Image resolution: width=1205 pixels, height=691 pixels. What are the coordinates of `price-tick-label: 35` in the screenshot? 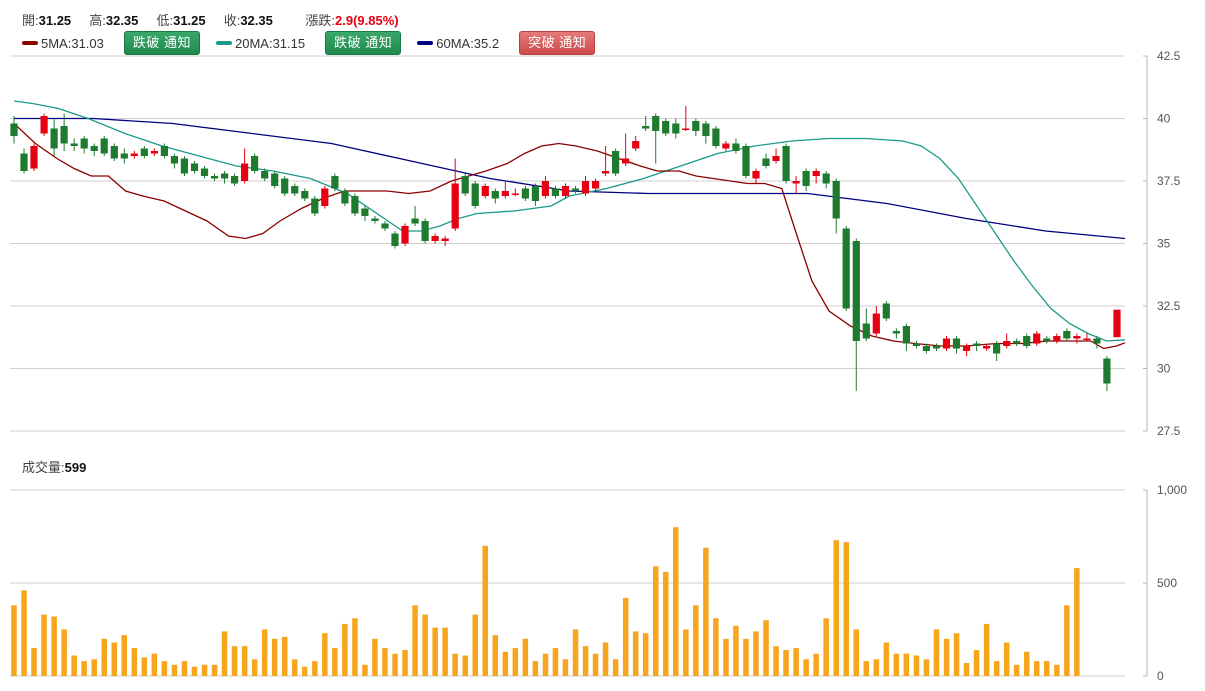 It's located at (1164, 244).